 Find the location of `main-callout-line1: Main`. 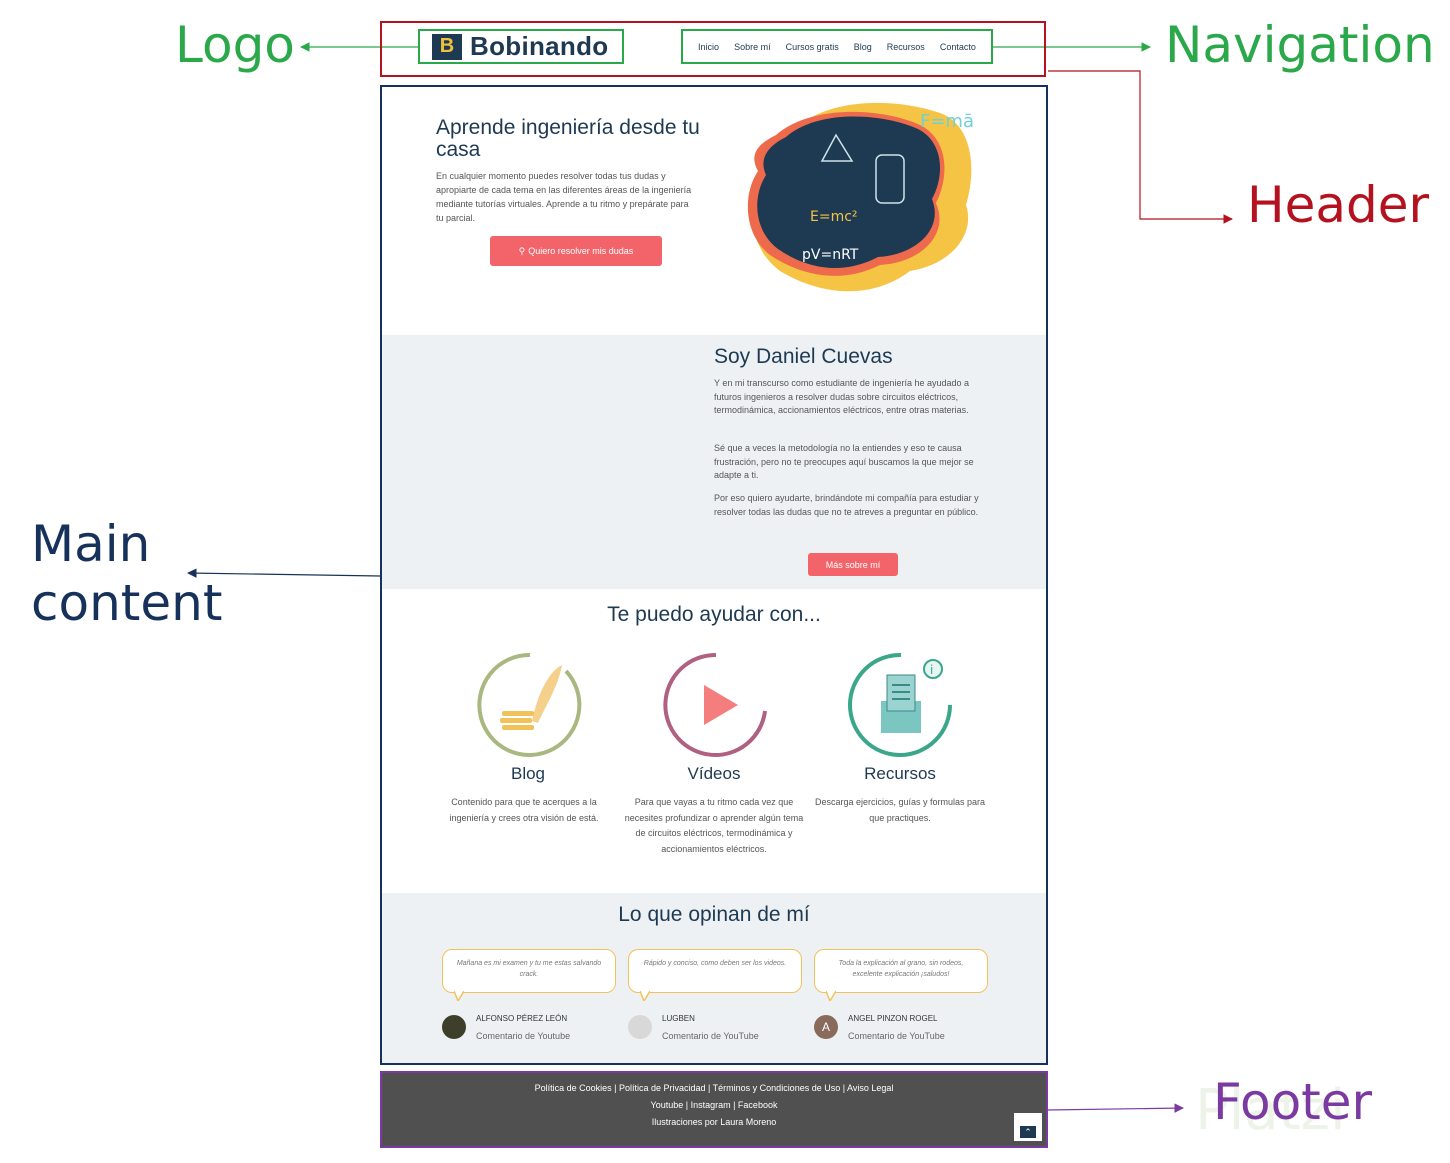

main-callout-line1: Main is located at coordinates (91, 544).